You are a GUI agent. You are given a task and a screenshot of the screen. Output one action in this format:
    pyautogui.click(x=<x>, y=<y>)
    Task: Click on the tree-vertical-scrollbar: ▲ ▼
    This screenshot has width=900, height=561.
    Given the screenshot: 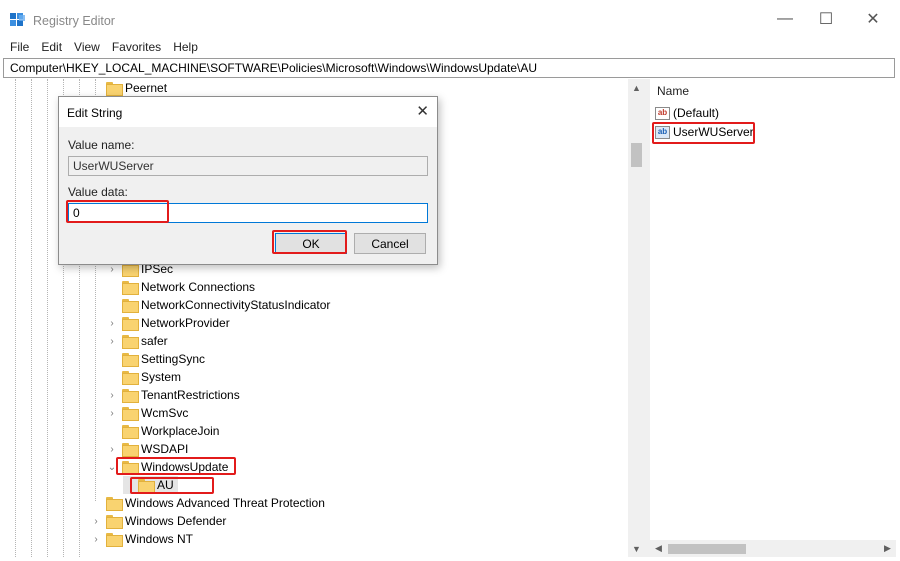 What is the action you would take?
    pyautogui.click(x=636, y=318)
    